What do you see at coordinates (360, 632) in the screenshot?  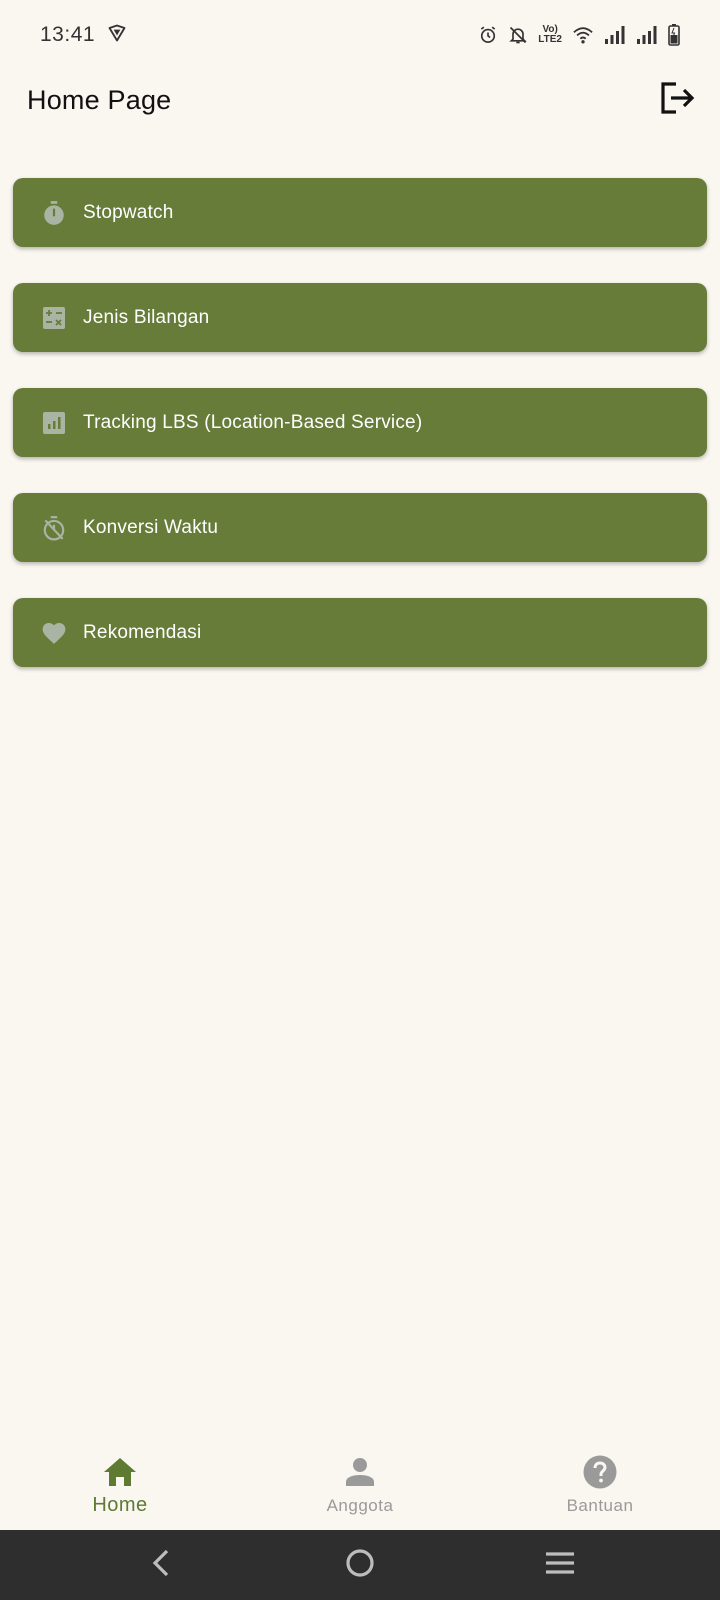 I see `menu-item-rekomendasi: Rekomendasi` at bounding box center [360, 632].